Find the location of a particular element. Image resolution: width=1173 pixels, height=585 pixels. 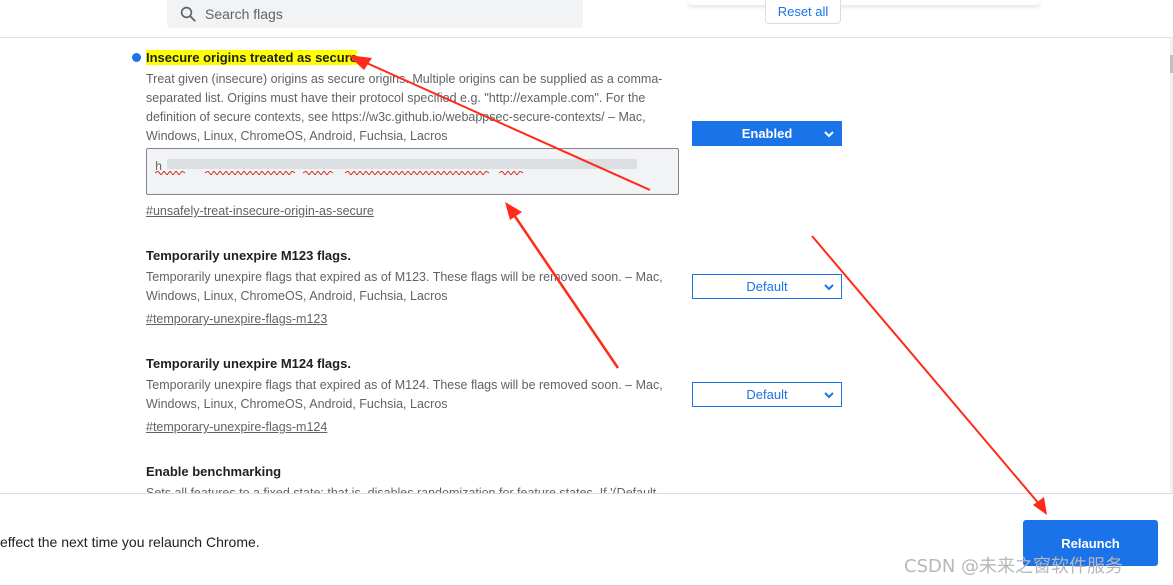

state-select-unexpire-m124: Default is located at coordinates (767, 394).